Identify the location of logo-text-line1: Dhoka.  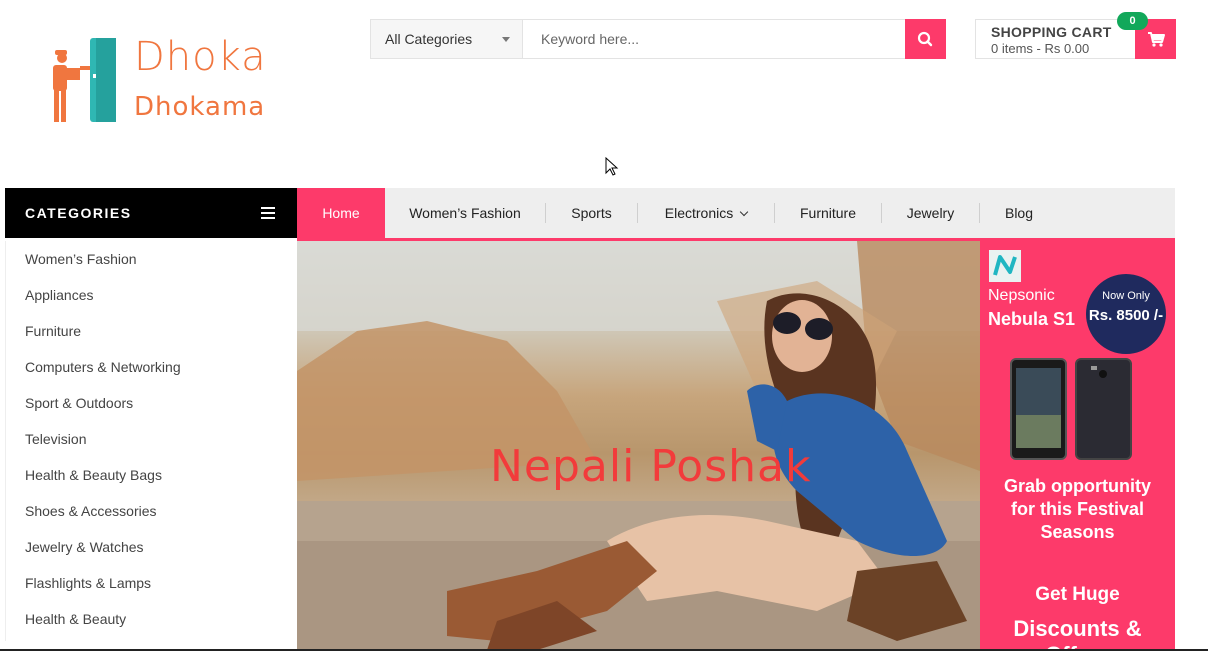
(200, 57).